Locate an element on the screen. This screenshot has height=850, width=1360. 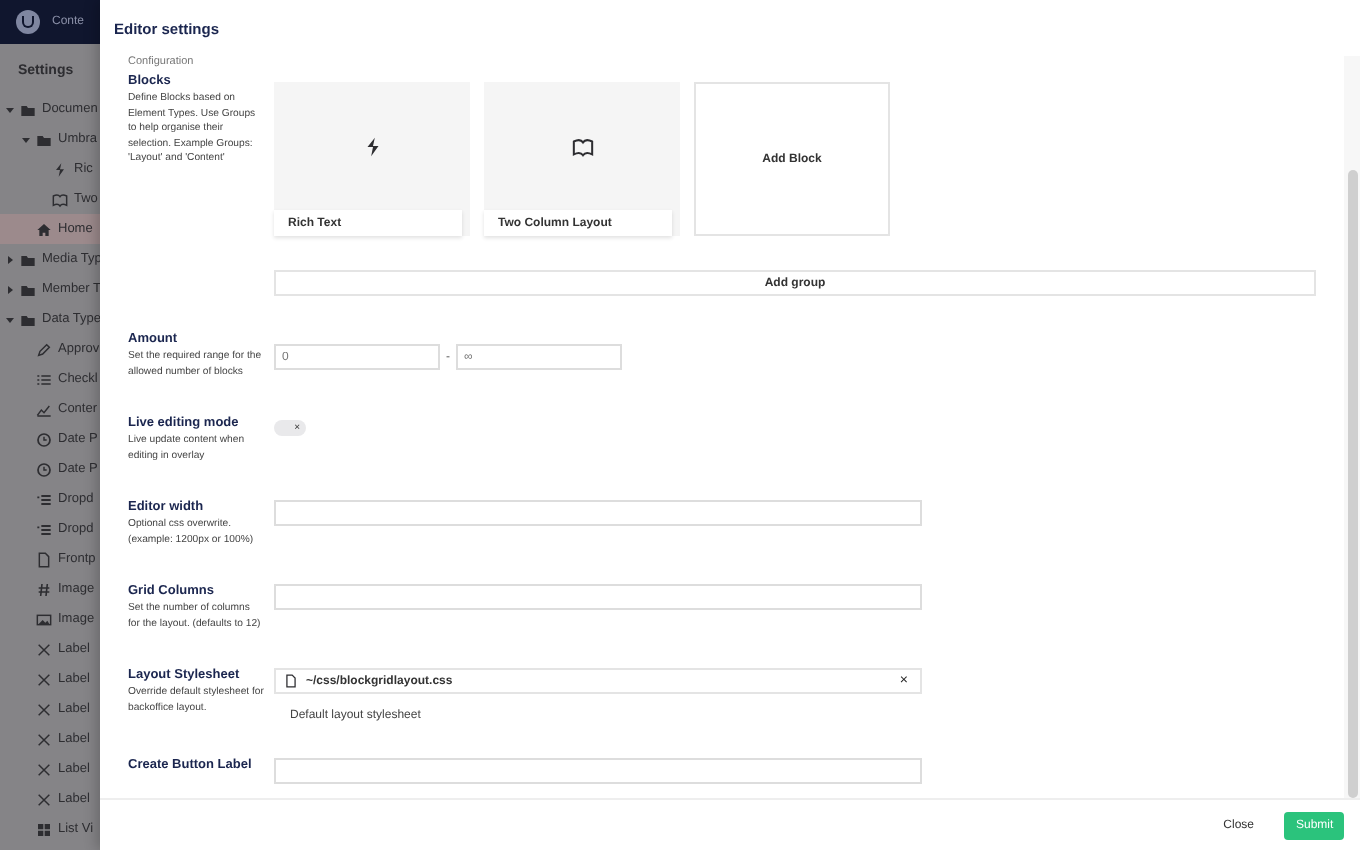
chart-icon is located at coordinates (44, 409).